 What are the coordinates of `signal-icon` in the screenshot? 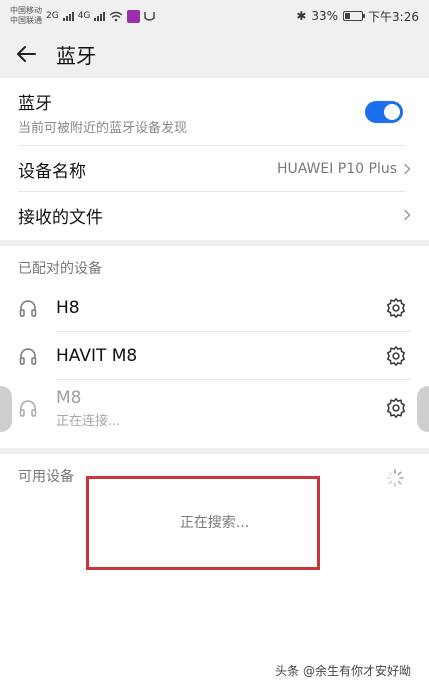 It's located at (68, 16).